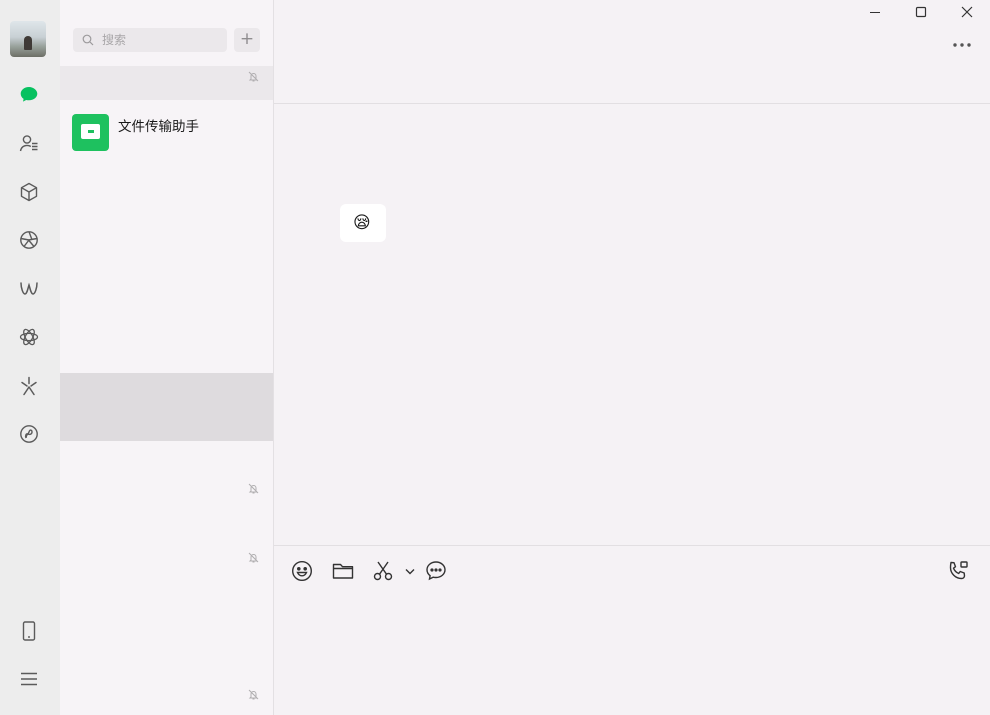  What do you see at coordinates (436, 571) in the screenshot?
I see `chat-bubble-icon` at bounding box center [436, 571].